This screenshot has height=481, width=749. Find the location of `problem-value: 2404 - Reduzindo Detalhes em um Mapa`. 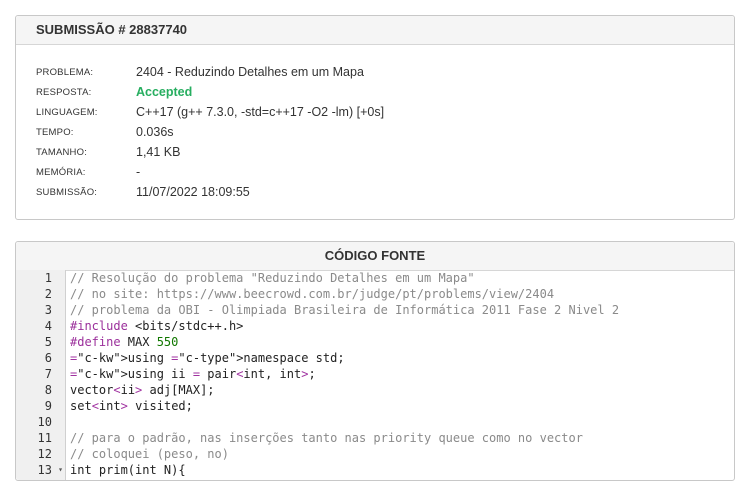

problem-value: 2404 - Reduzindo Detalhes em um Mapa is located at coordinates (250, 72).